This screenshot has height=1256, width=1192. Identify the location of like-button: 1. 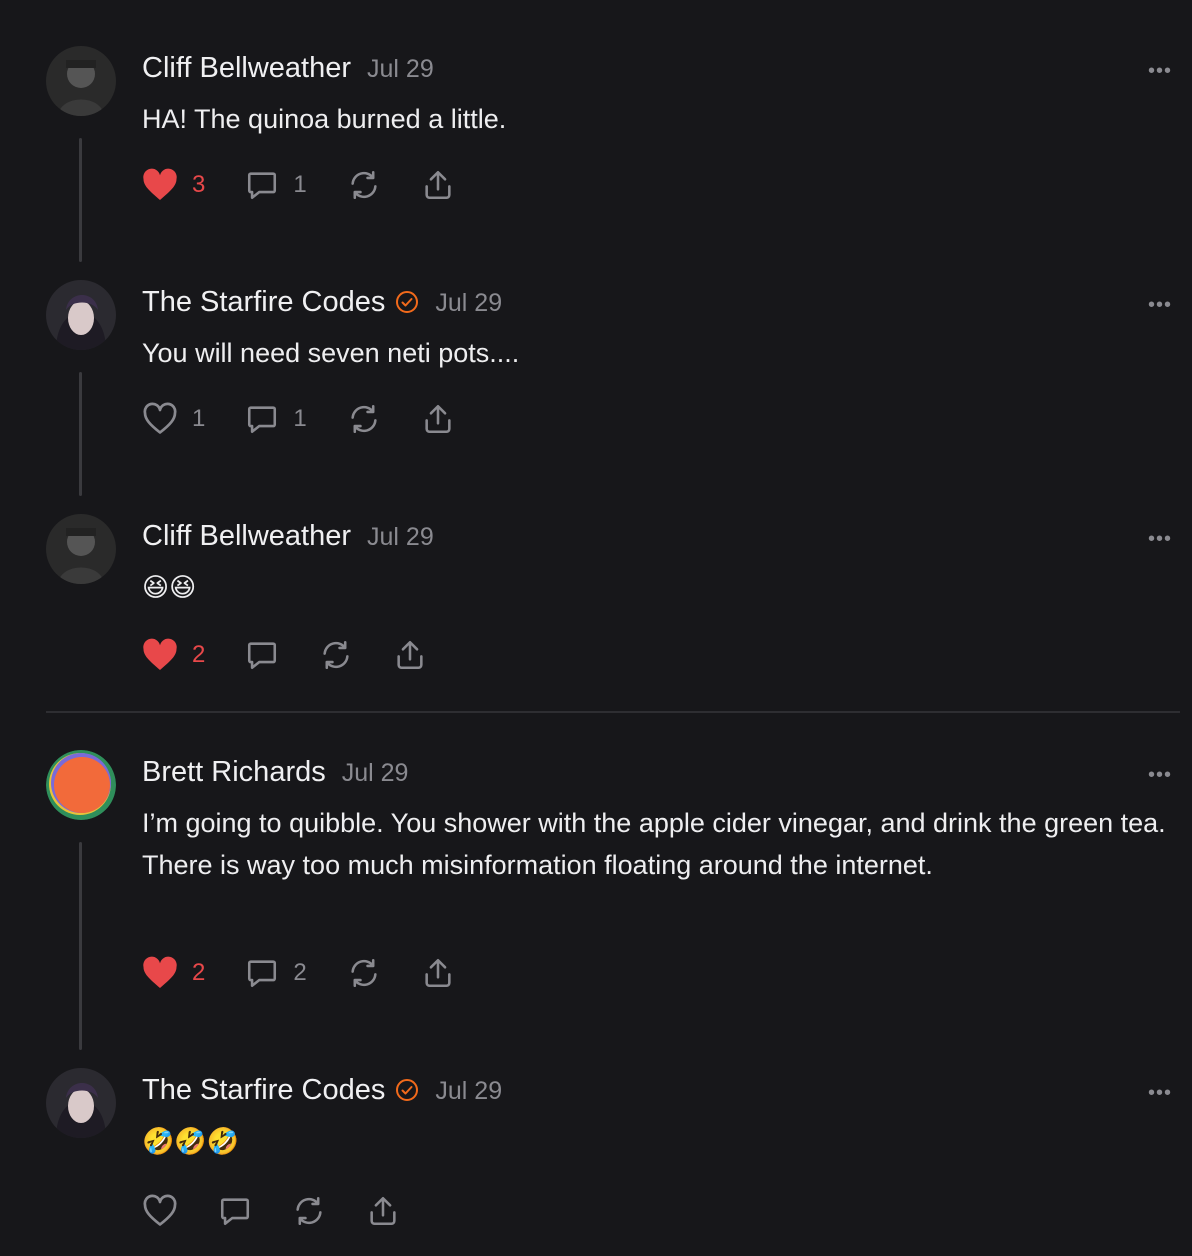
(173, 419).